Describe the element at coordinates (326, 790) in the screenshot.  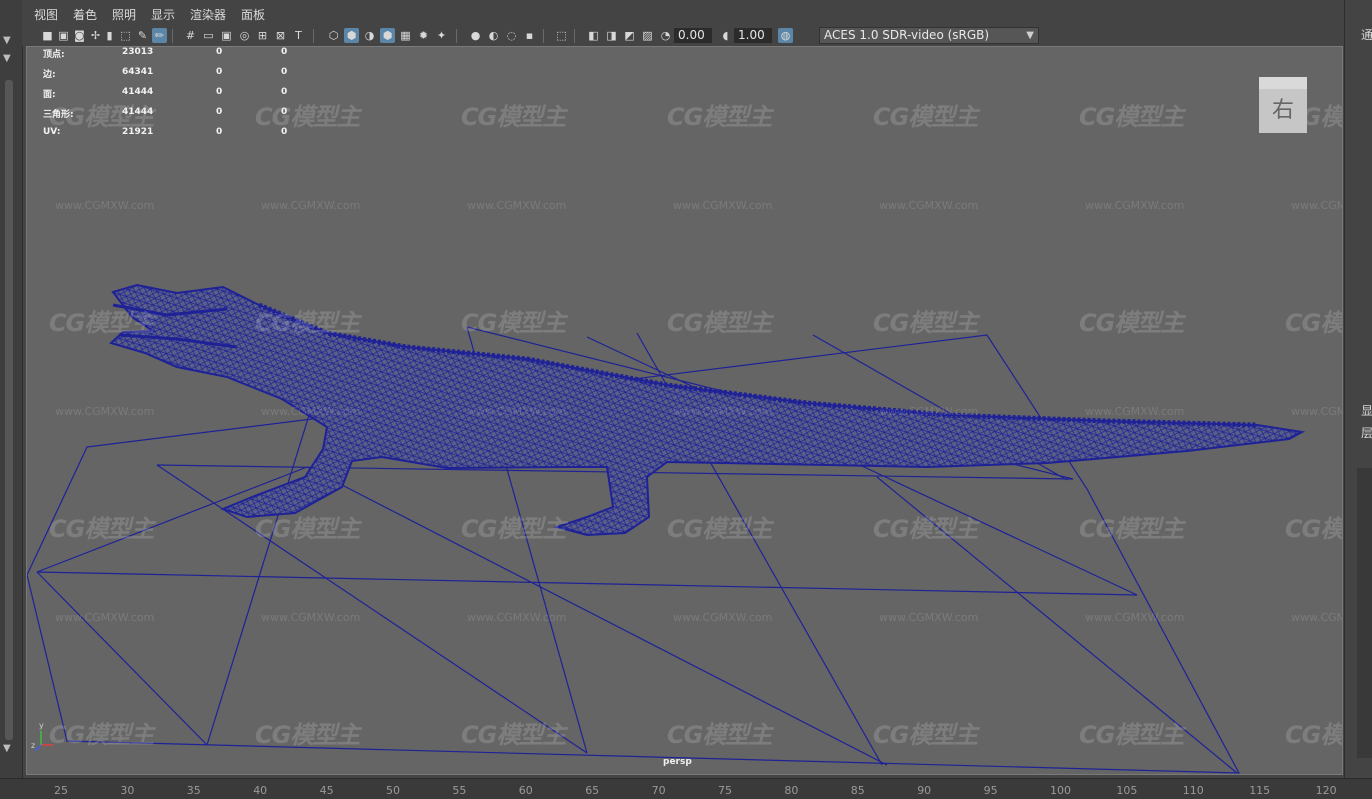
I see `ruler-tick-label: 45` at that location.